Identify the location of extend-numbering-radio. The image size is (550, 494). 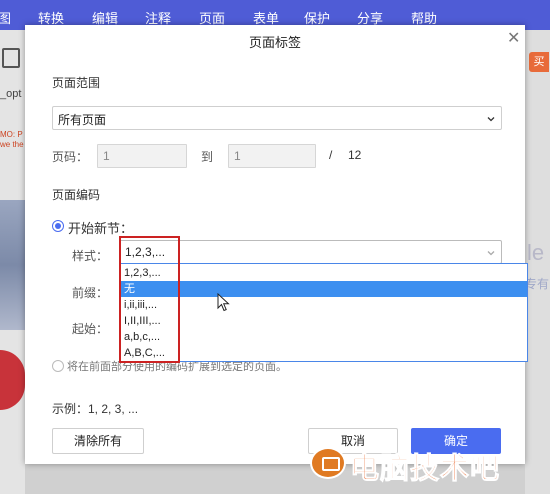
(58, 366).